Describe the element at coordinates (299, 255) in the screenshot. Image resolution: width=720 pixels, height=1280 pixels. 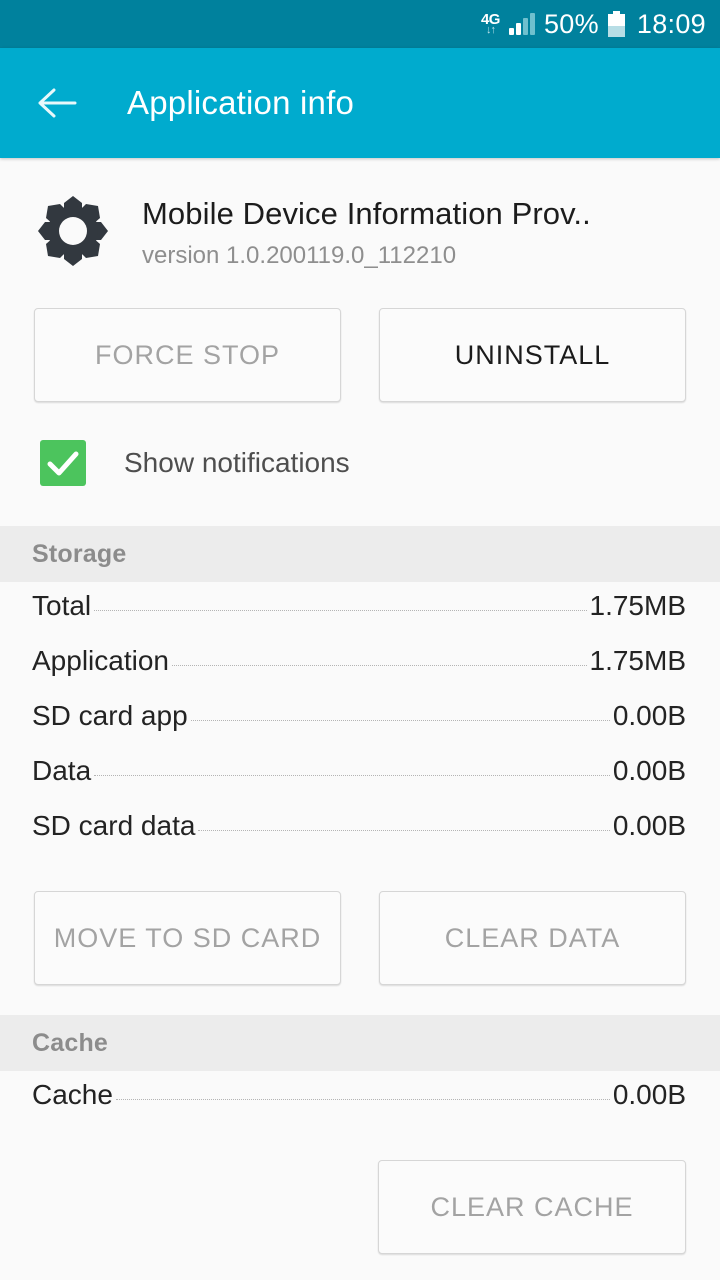
I see `app-version-label: version 1.0.200119.0_112210` at that location.